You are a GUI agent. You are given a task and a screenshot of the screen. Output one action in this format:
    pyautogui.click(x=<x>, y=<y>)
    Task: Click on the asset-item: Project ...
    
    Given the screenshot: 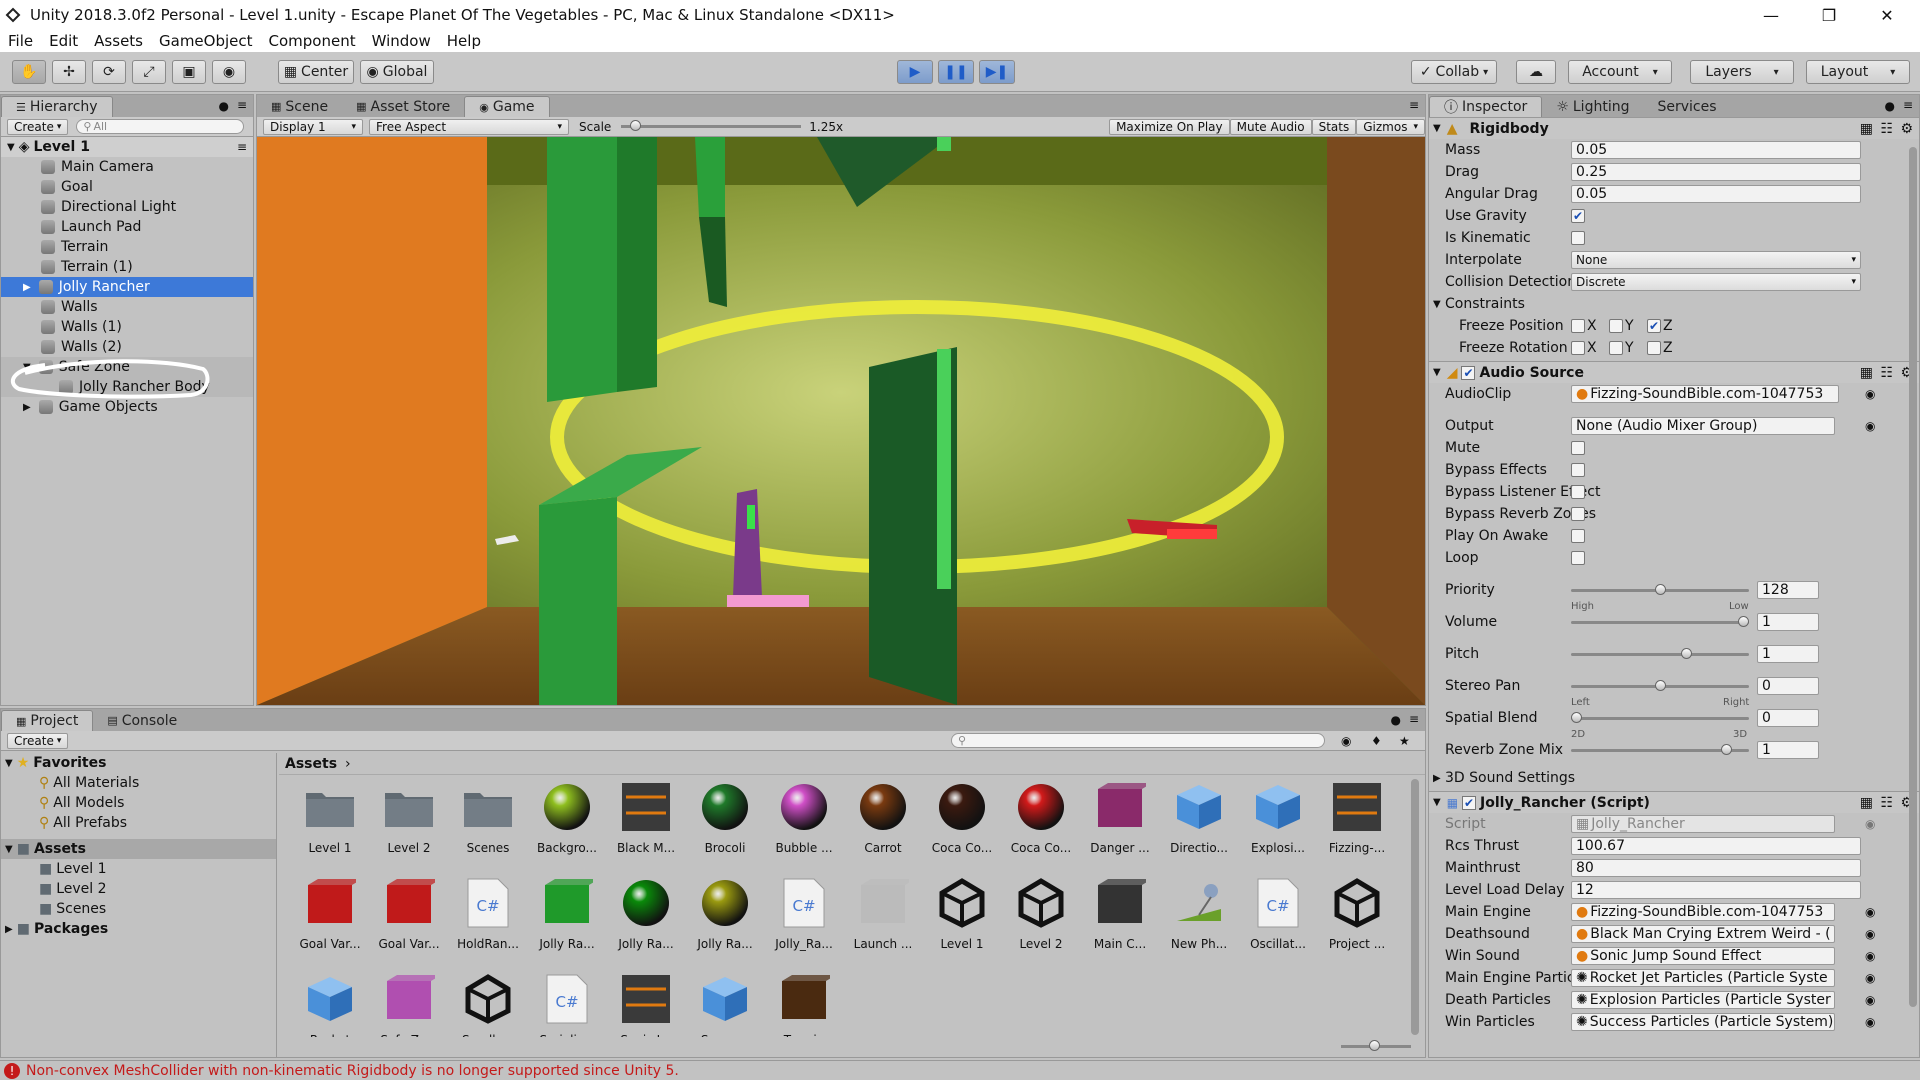 What is the action you would take?
    pyautogui.click(x=1357, y=914)
    